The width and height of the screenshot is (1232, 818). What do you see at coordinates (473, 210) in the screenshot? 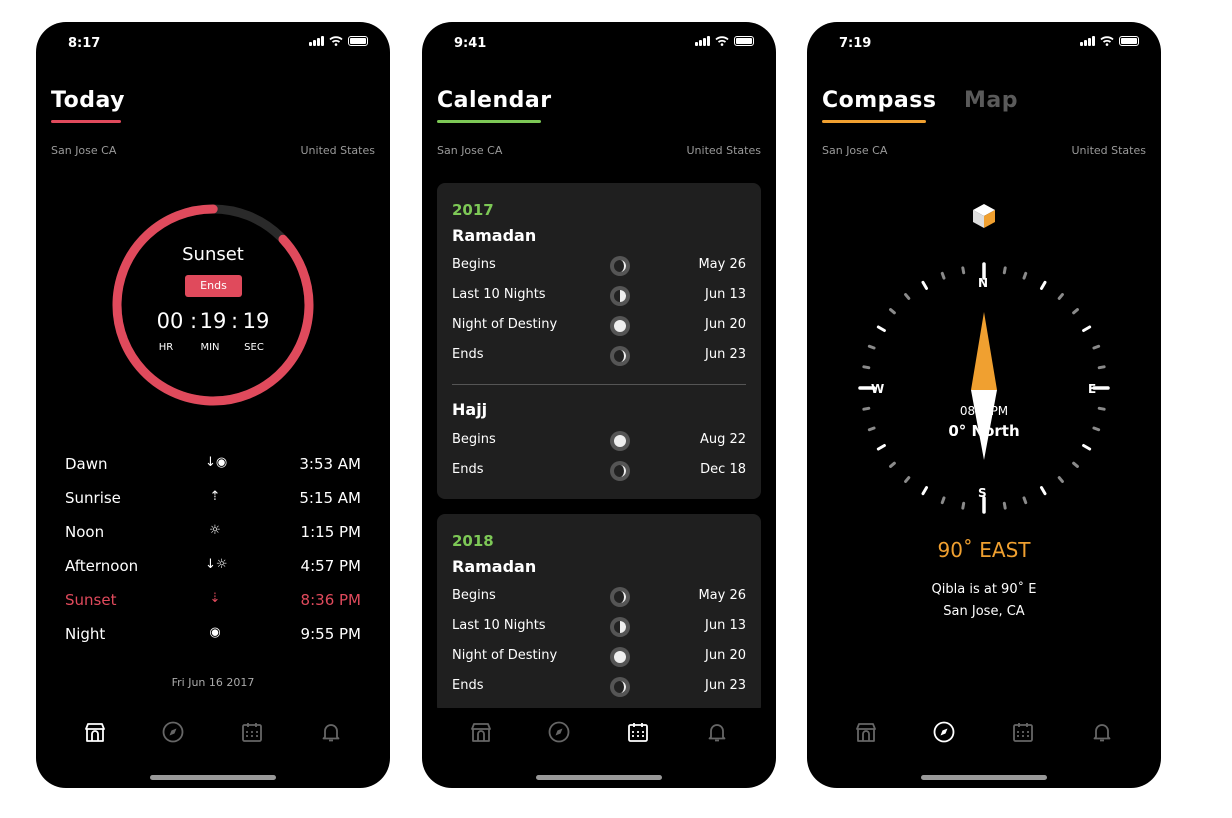
I see `year-label: 2017` at bounding box center [473, 210].